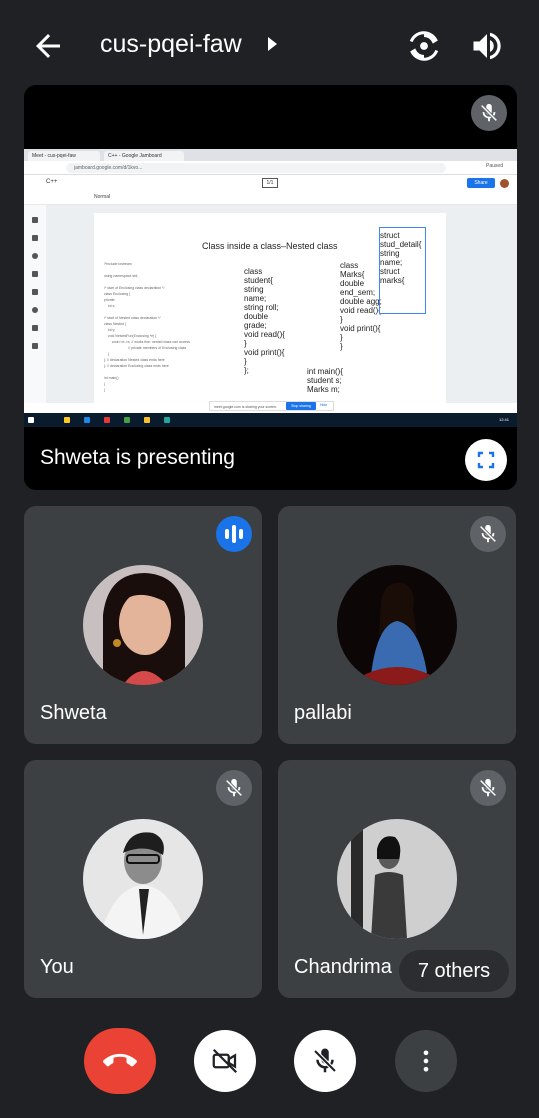 The width and height of the screenshot is (539, 1118). Describe the element at coordinates (64, 156) in the screenshot. I see `browser-tab: Meet - cus-pqei-faw` at that location.